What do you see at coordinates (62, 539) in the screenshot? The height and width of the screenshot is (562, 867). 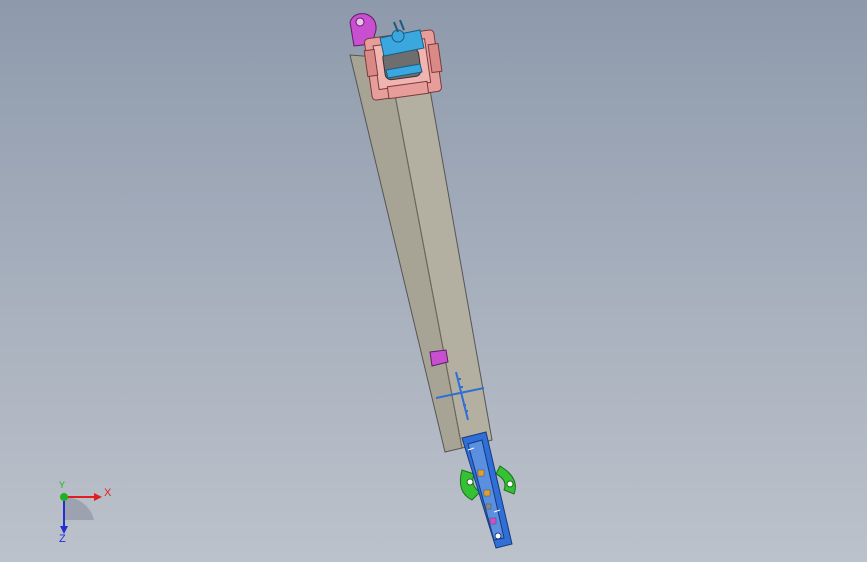 I see `z-axis-label: Z` at bounding box center [62, 539].